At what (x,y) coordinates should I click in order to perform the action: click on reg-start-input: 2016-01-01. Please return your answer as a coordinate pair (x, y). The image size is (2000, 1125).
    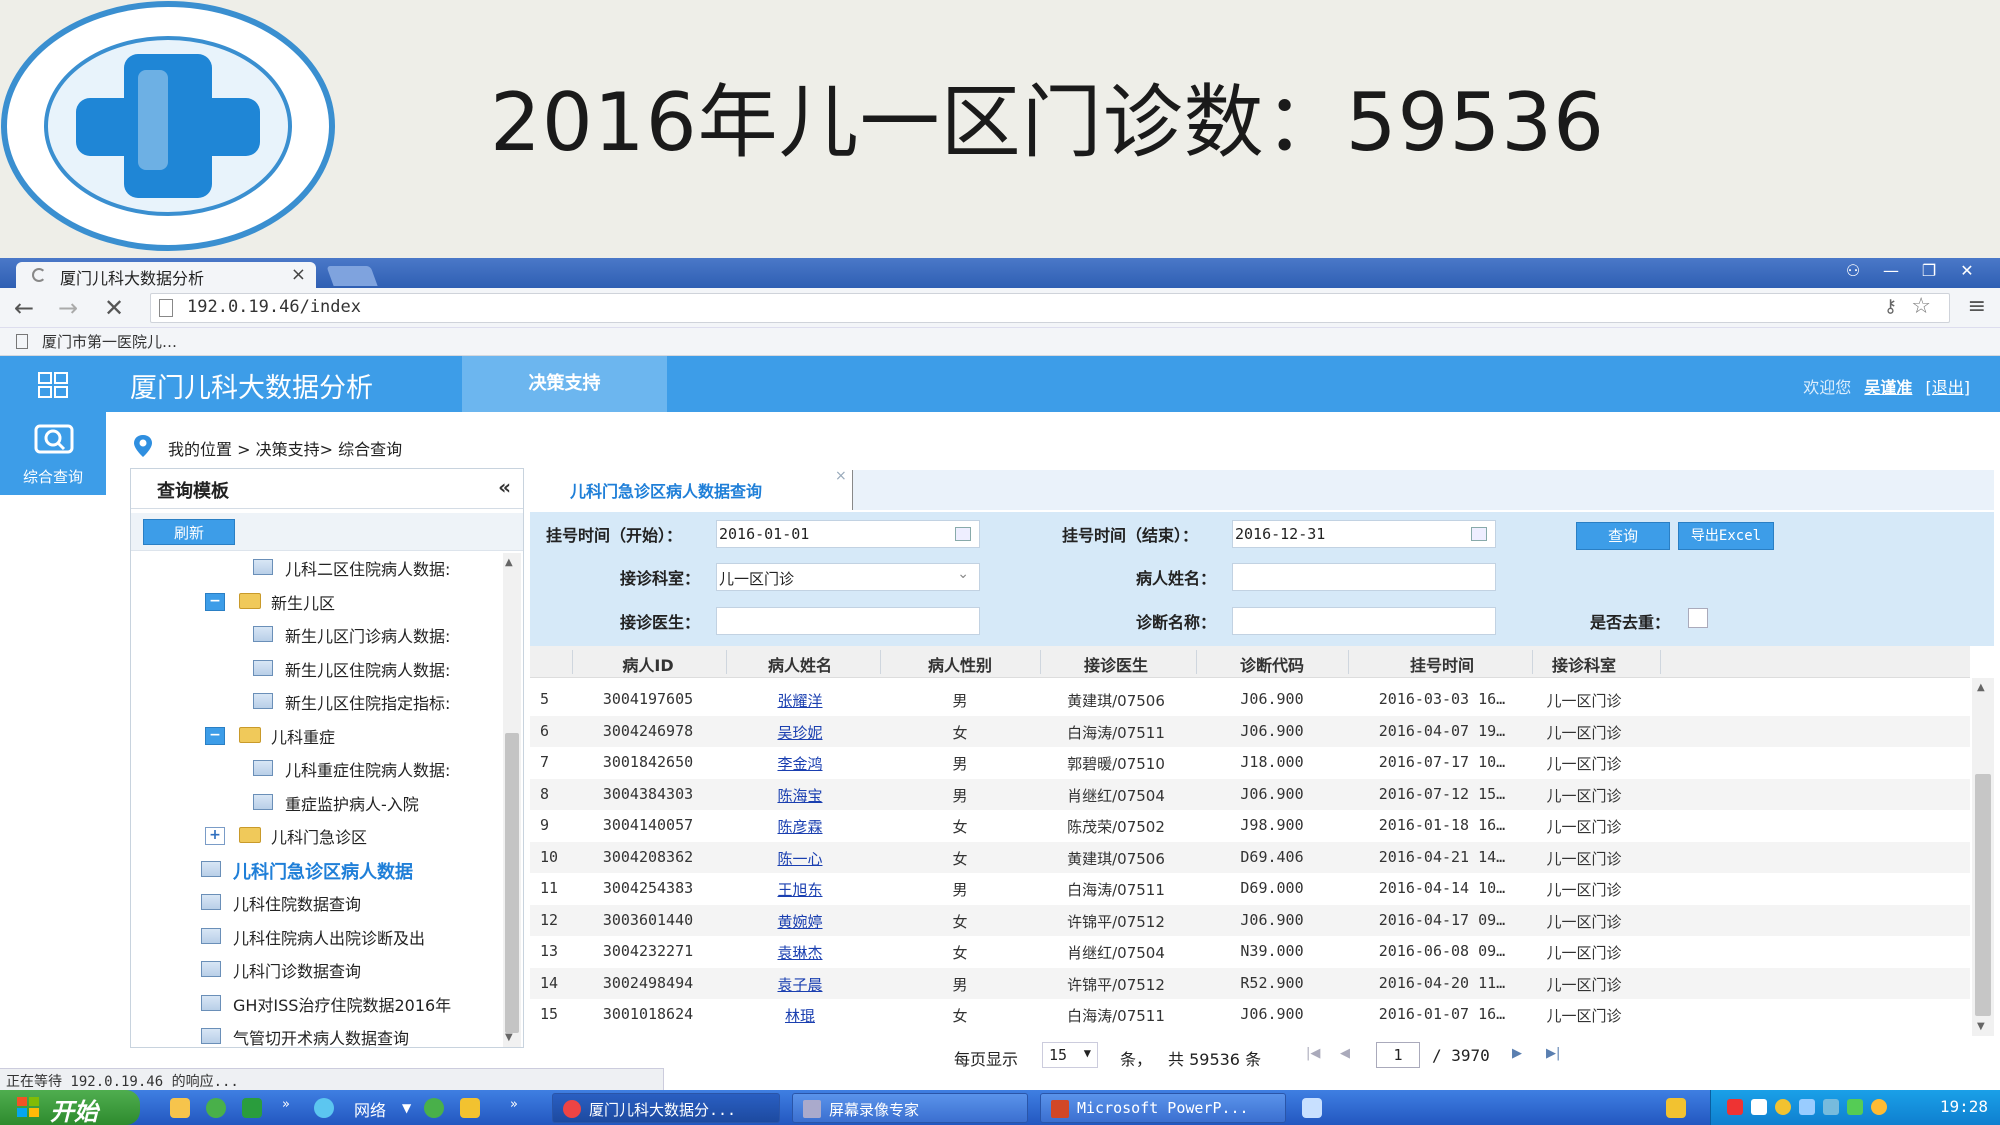
    Looking at the image, I should click on (848, 534).